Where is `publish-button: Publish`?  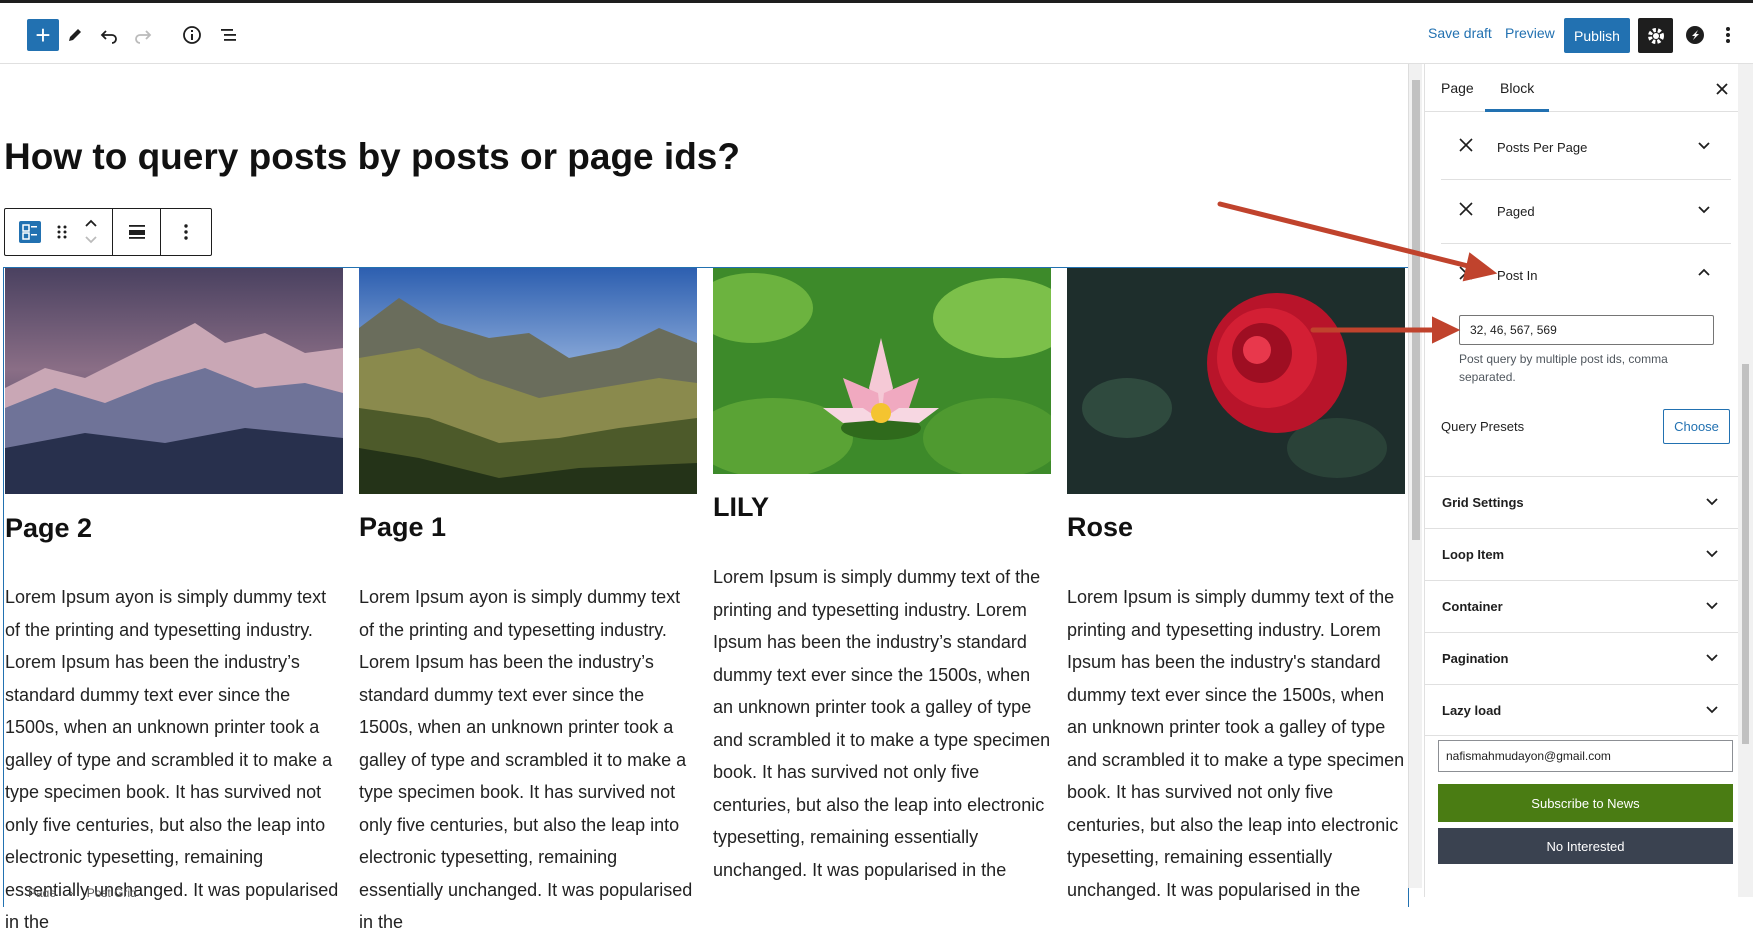 publish-button: Publish is located at coordinates (1597, 35).